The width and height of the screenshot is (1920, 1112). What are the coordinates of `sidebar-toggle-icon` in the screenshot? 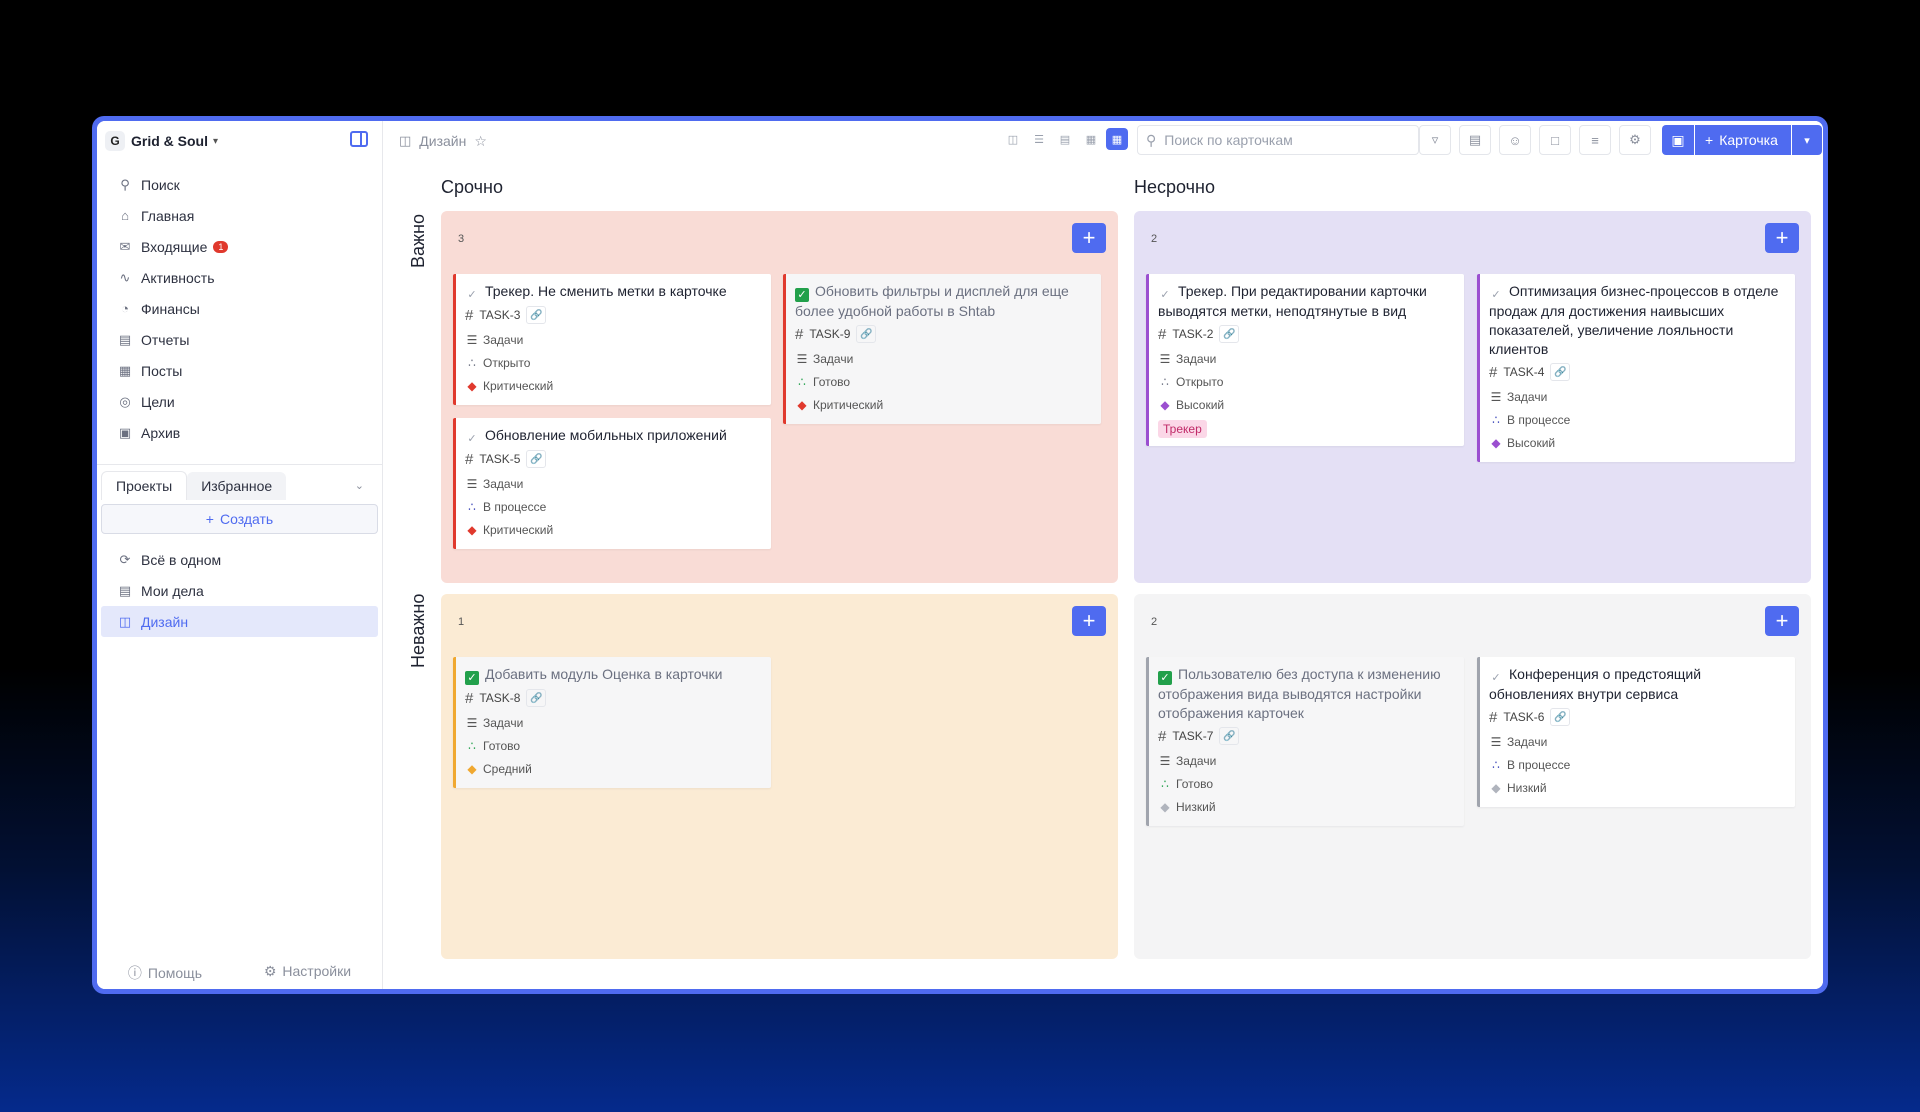 It's located at (359, 139).